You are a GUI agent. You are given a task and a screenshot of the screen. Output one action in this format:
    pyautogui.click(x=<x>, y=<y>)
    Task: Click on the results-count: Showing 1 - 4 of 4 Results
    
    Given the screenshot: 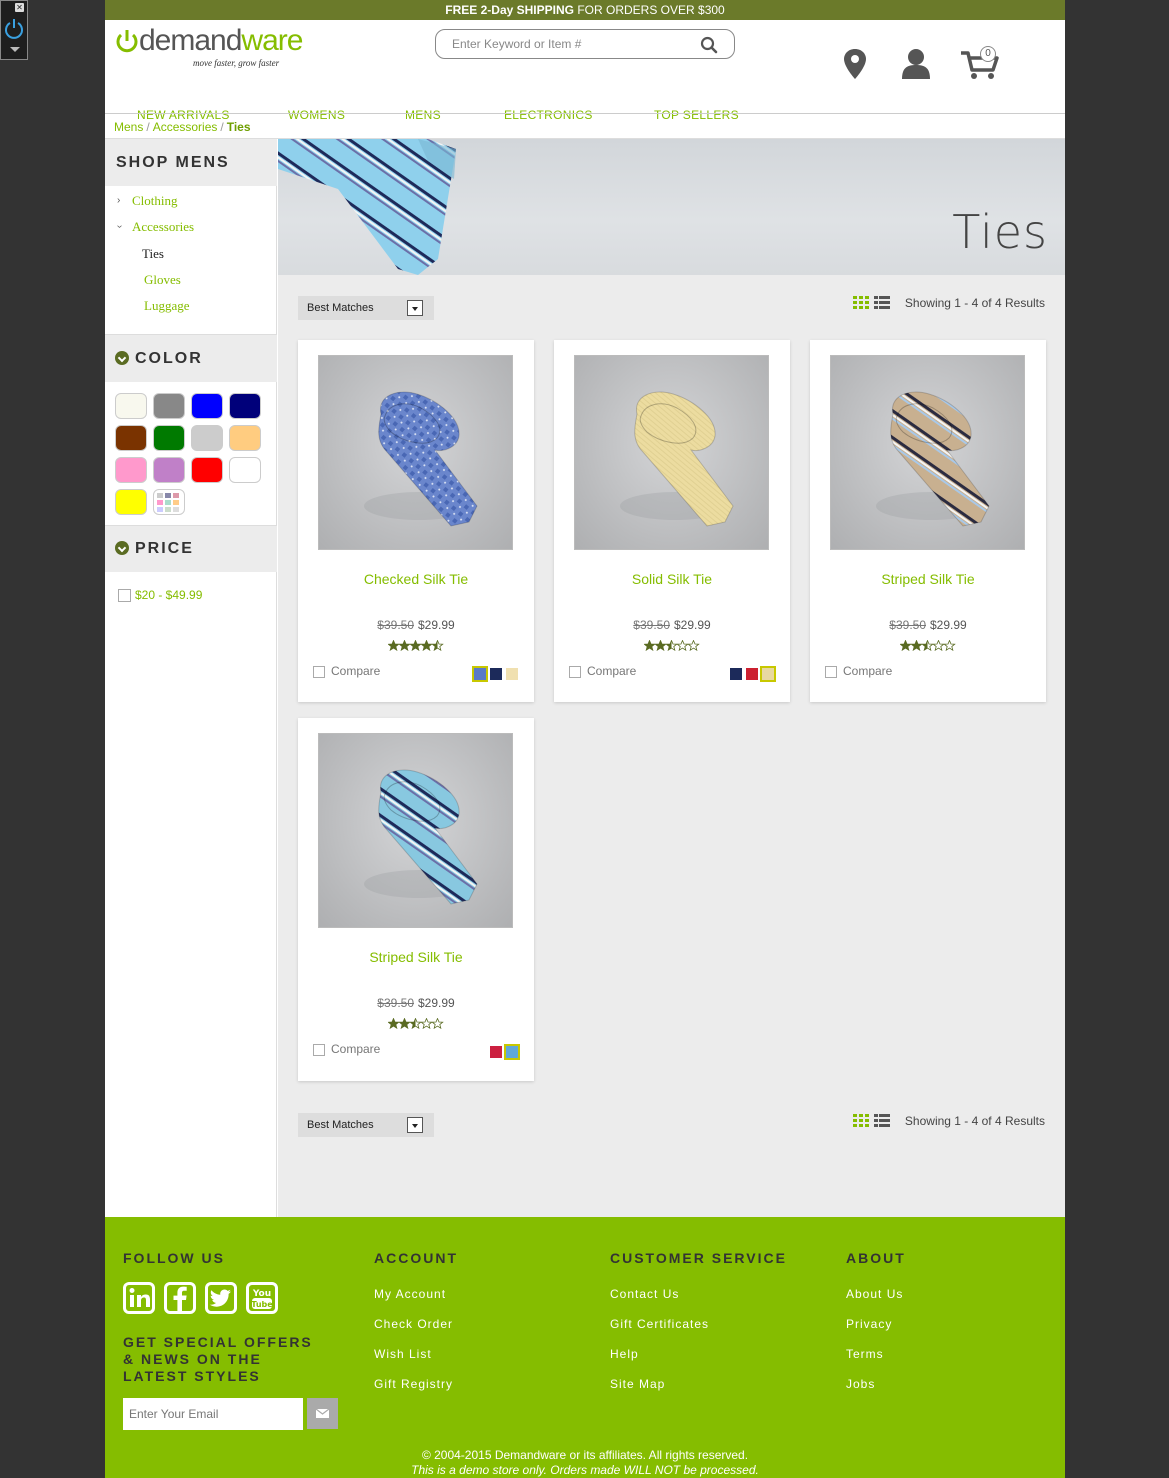 What is the action you would take?
    pyautogui.click(x=974, y=303)
    